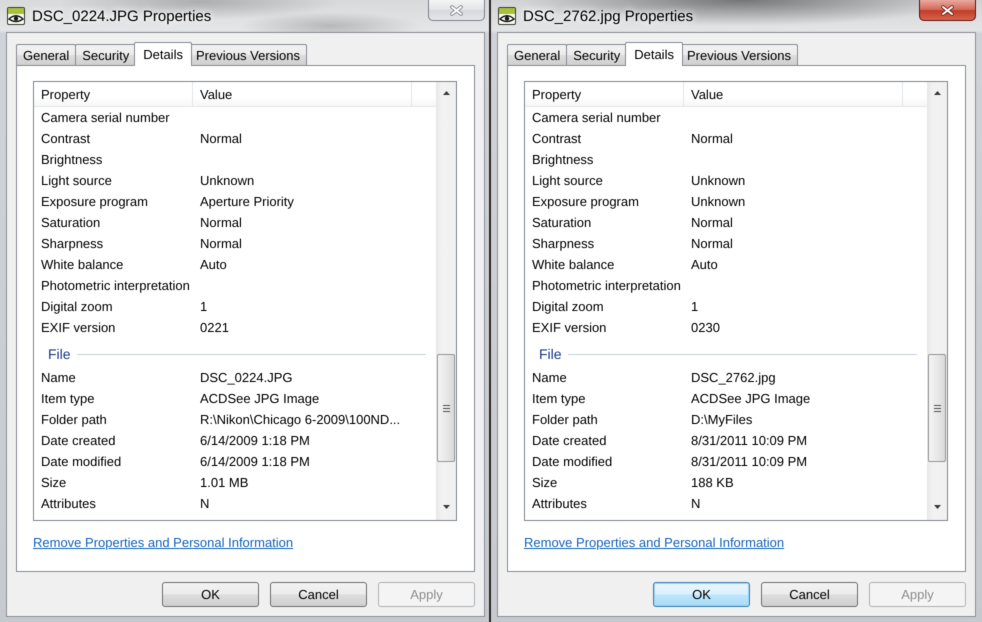 This screenshot has width=982, height=622. I want to click on property-value: DSC_0224.JPG, so click(245, 378).